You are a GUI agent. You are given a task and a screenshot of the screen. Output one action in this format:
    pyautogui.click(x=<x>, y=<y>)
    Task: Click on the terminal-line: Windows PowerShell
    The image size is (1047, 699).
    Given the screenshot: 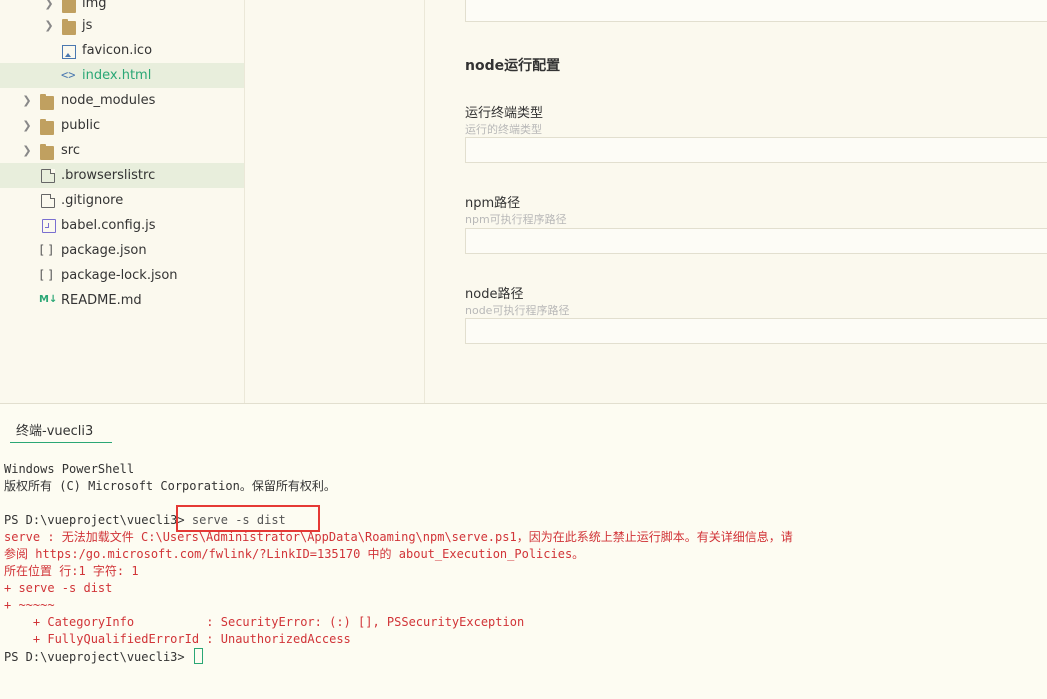 What is the action you would take?
    pyautogui.click(x=69, y=469)
    